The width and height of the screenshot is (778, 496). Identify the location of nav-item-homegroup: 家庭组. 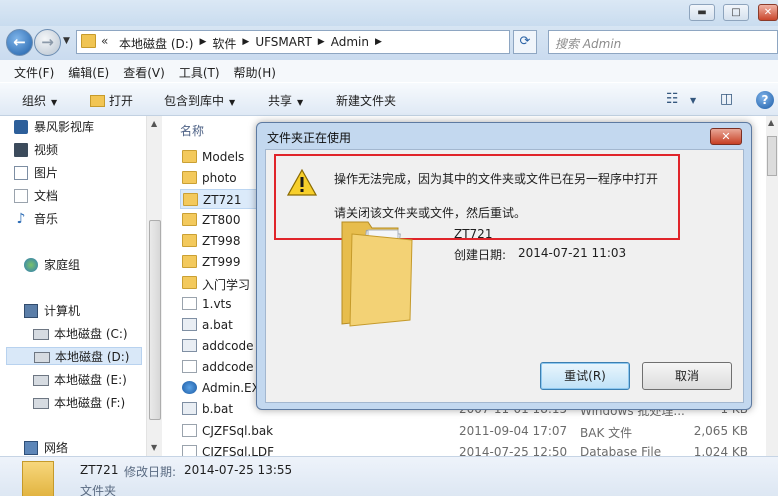
(52, 265).